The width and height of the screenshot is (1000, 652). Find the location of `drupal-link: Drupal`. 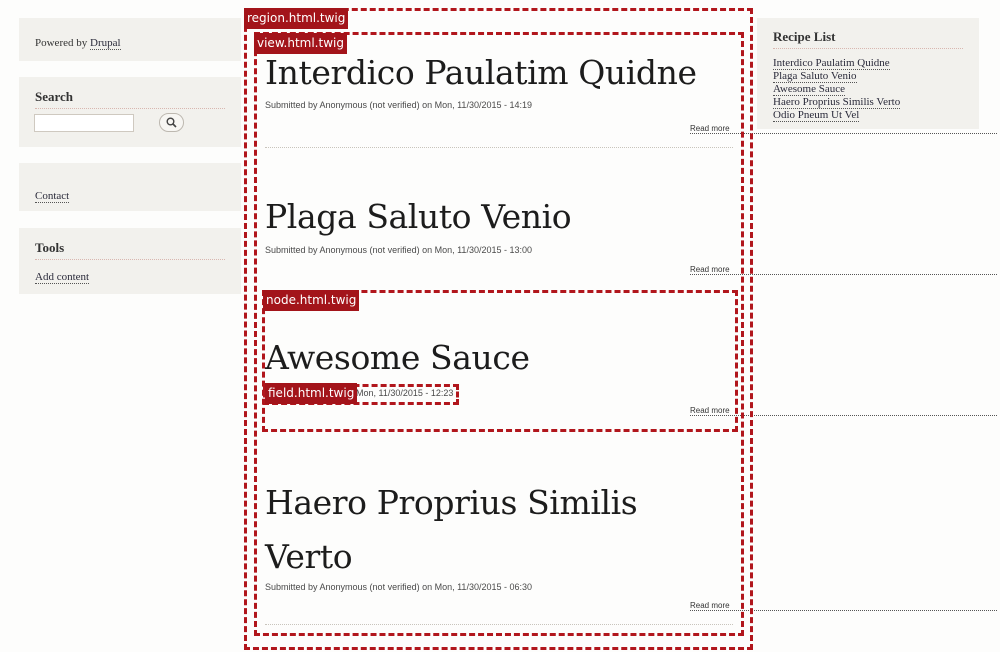

drupal-link: Drupal is located at coordinates (105, 43).